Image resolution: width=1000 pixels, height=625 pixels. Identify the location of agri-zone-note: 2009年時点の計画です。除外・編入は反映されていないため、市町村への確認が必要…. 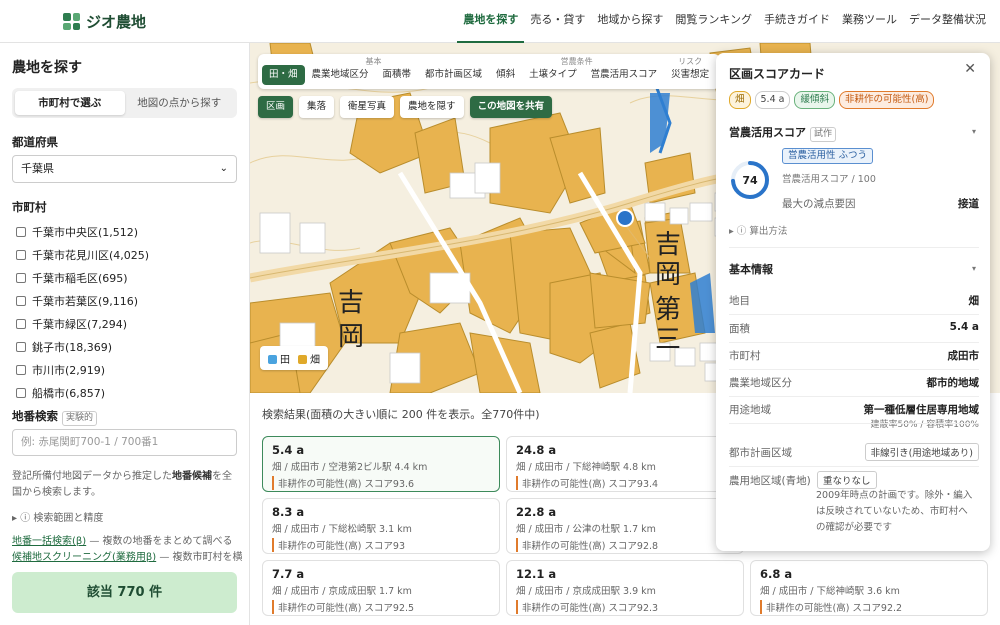
(894, 511).